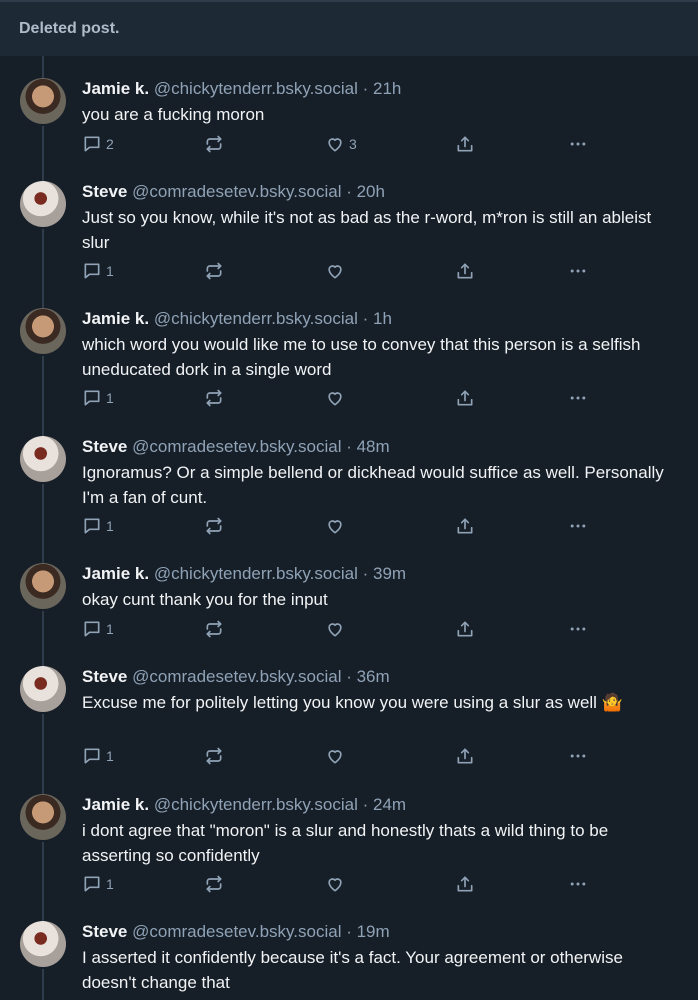 The width and height of the screenshot is (698, 1000). I want to click on like-count: 3, so click(353, 144).